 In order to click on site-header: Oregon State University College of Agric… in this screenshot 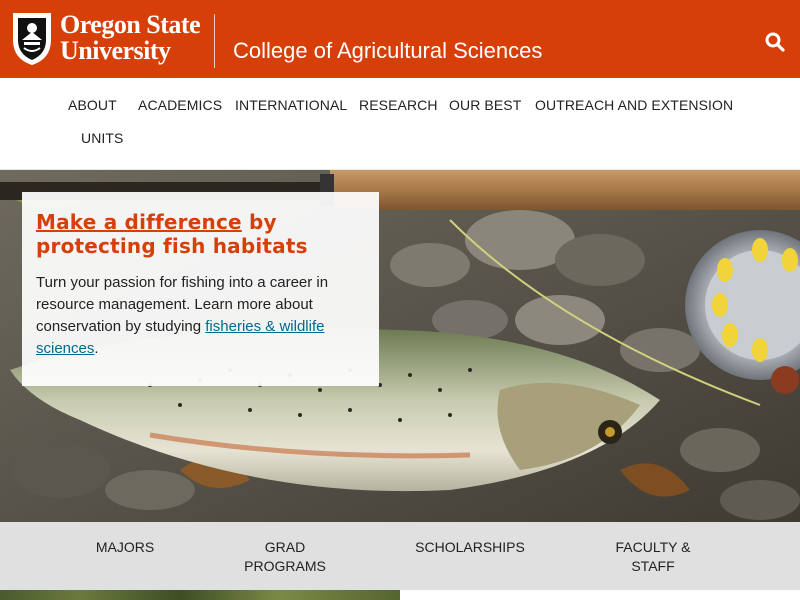, I will do `click(400, 39)`.